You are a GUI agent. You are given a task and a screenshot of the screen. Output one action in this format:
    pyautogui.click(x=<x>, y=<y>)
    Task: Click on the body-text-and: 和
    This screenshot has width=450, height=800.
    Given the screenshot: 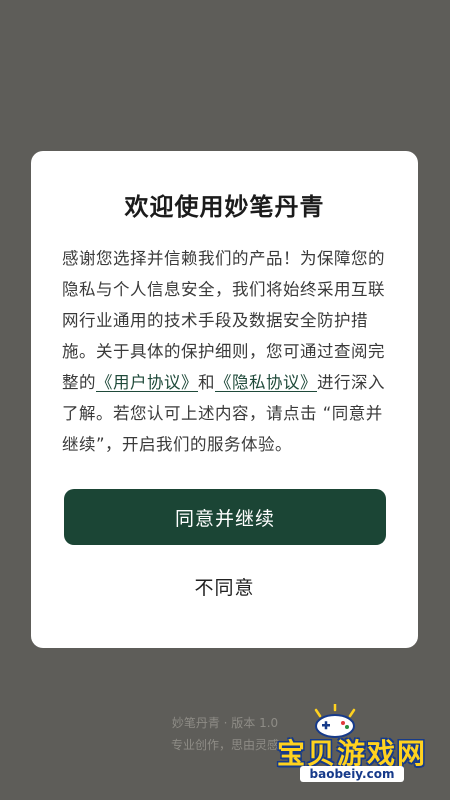 What is the action you would take?
    pyautogui.click(x=206, y=382)
    